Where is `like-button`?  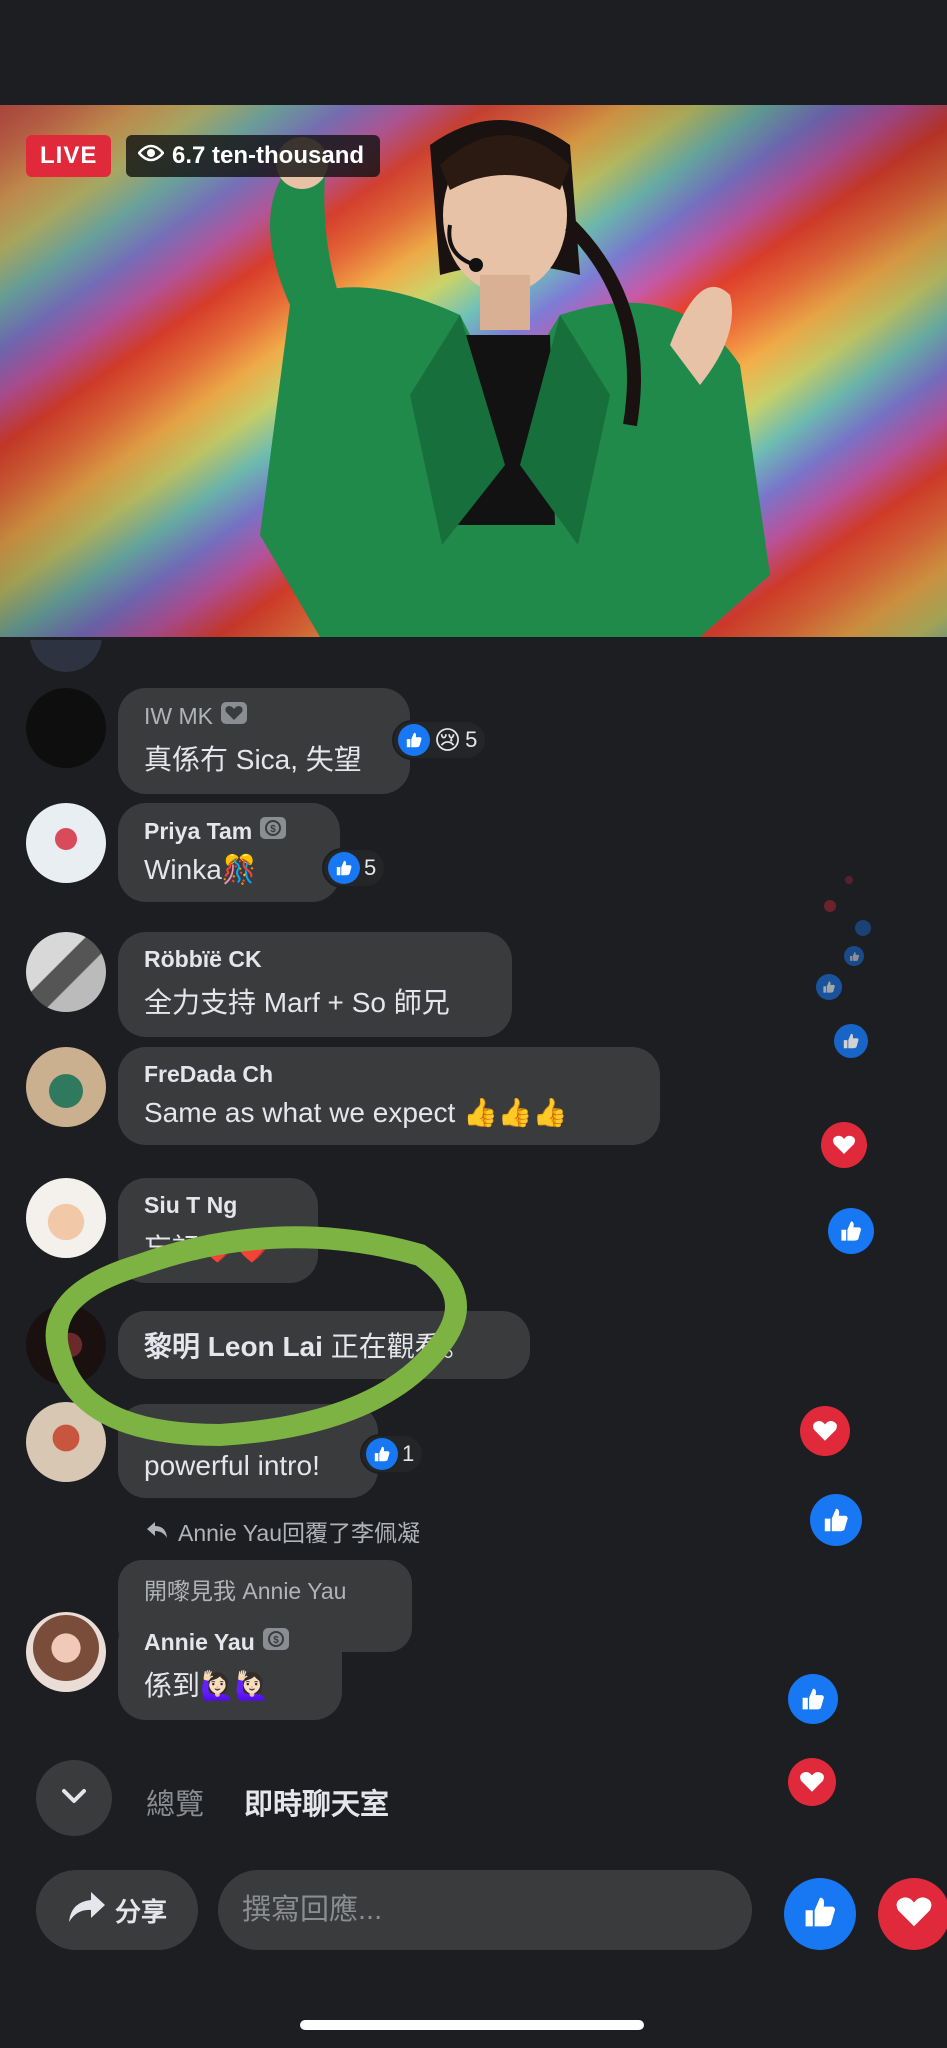 like-button is located at coordinates (820, 1914).